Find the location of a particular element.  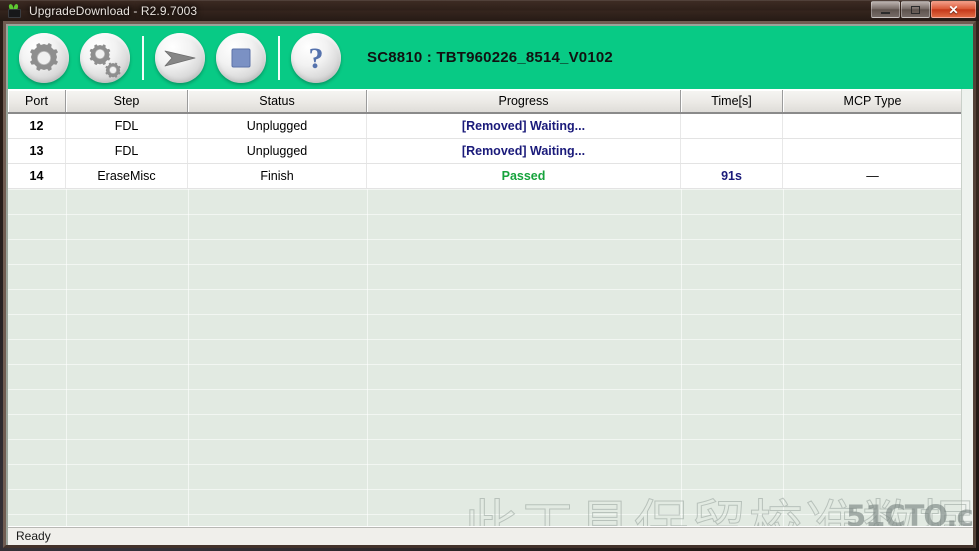

column-header-time: Time[s] is located at coordinates (732, 101).